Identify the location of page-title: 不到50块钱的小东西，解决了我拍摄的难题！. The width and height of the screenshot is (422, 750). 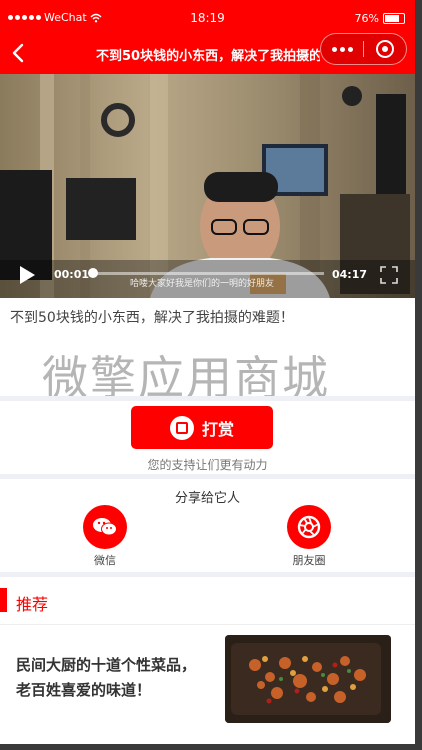
(208, 56).